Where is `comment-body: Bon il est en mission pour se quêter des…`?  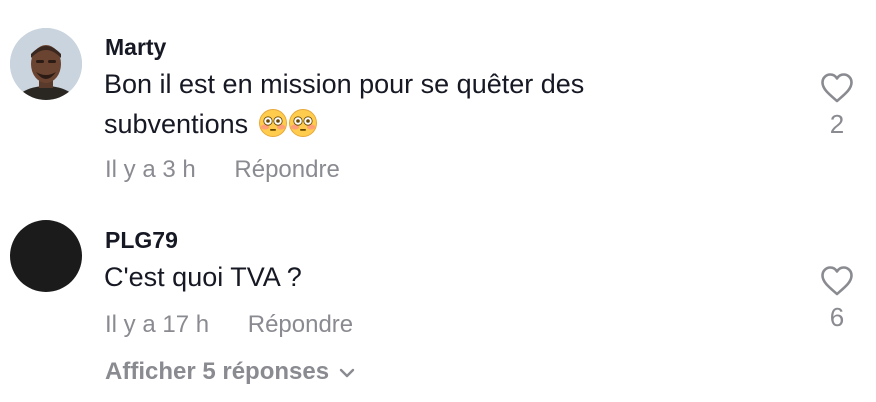
comment-body: Bon il est en mission pour se quêter des… is located at coordinates (344, 104).